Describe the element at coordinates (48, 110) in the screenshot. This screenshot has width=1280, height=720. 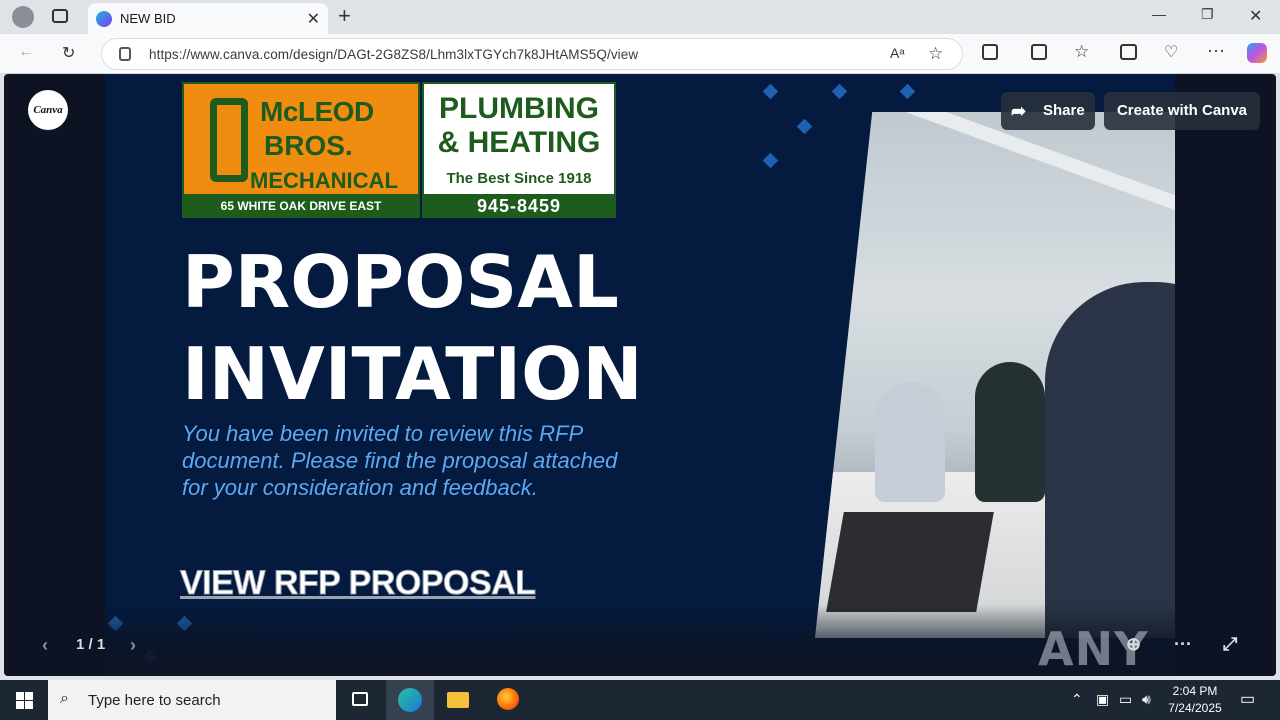
I see `canva-logo: Canva` at that location.